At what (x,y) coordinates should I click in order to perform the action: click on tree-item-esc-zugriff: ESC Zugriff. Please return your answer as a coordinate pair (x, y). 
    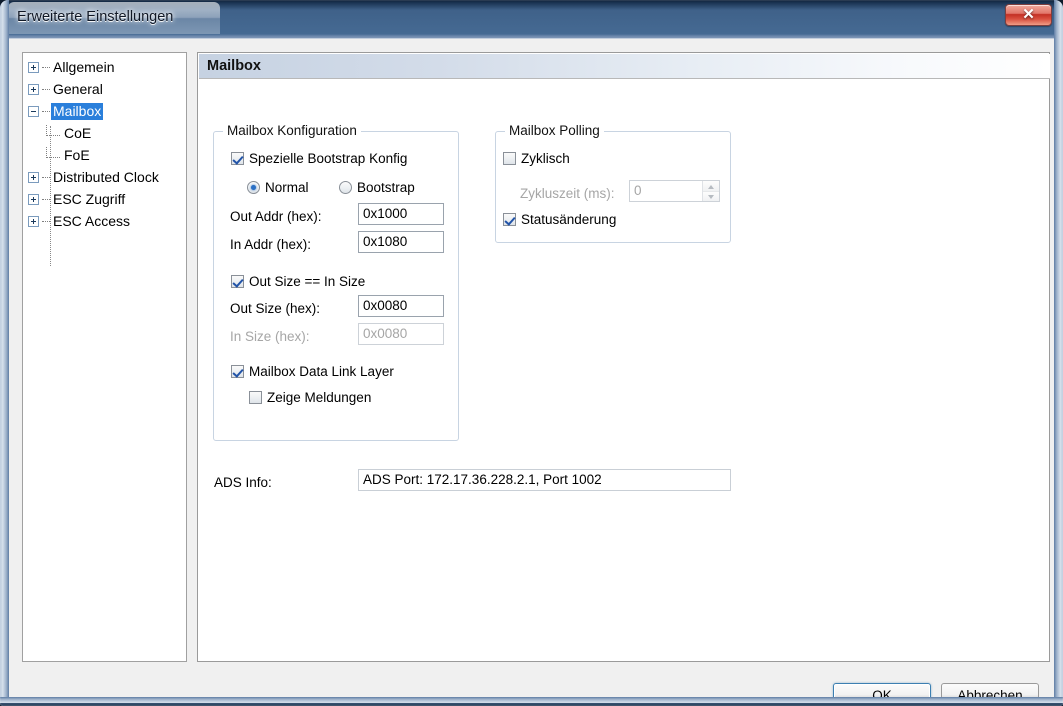
    Looking at the image, I should click on (107, 199).